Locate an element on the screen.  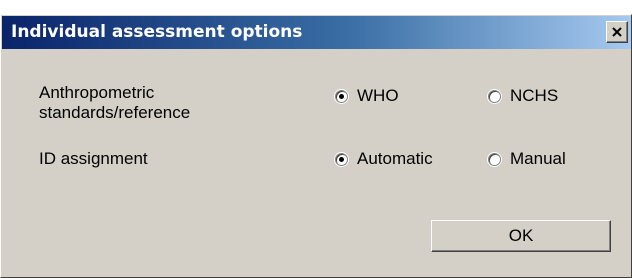
radio-nchs: NCHS is located at coordinates (523, 96).